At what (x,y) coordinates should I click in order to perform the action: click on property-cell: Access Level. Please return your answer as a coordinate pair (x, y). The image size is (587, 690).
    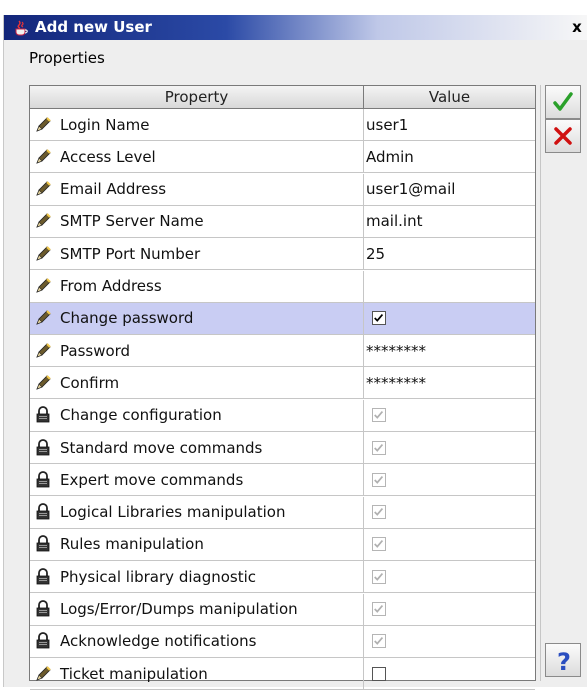
    Looking at the image, I should click on (197, 157).